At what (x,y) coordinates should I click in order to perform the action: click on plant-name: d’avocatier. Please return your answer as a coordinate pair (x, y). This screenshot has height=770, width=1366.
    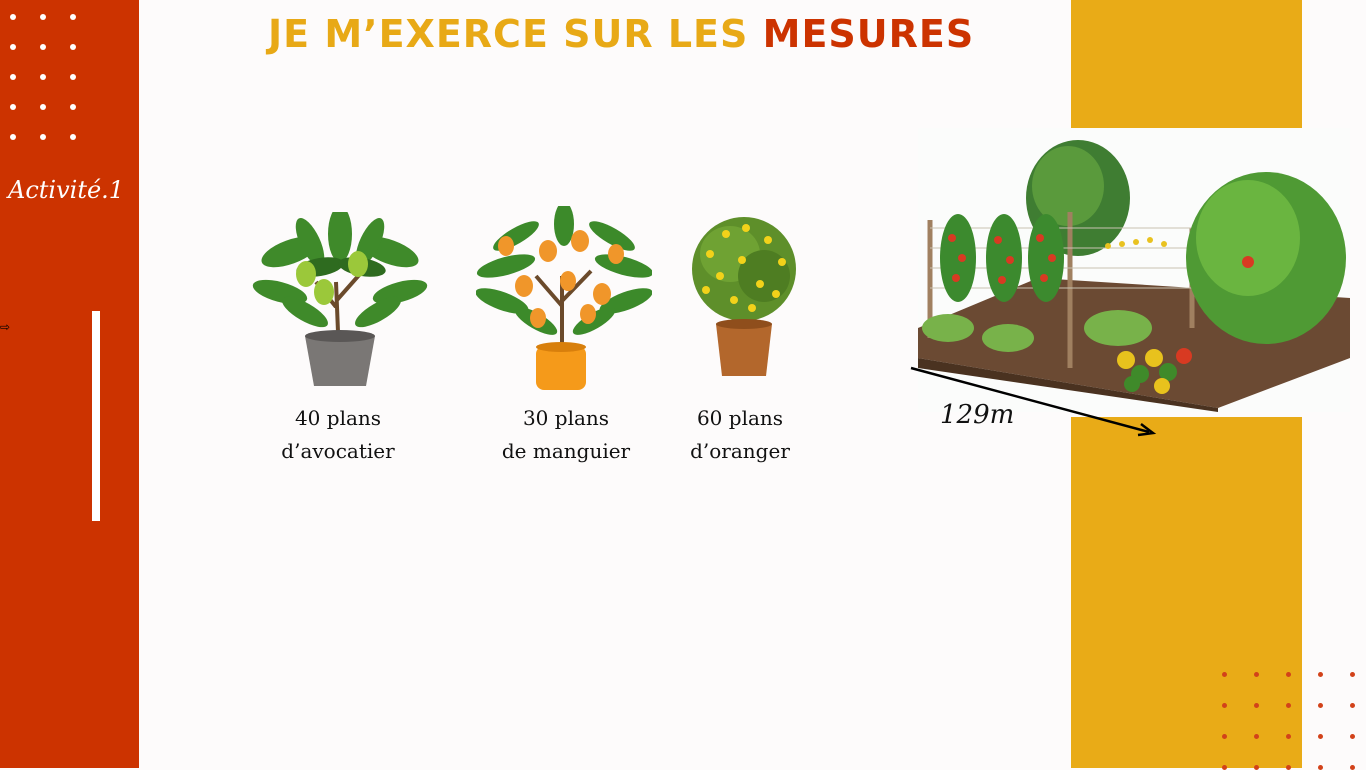
    Looking at the image, I should click on (338, 451).